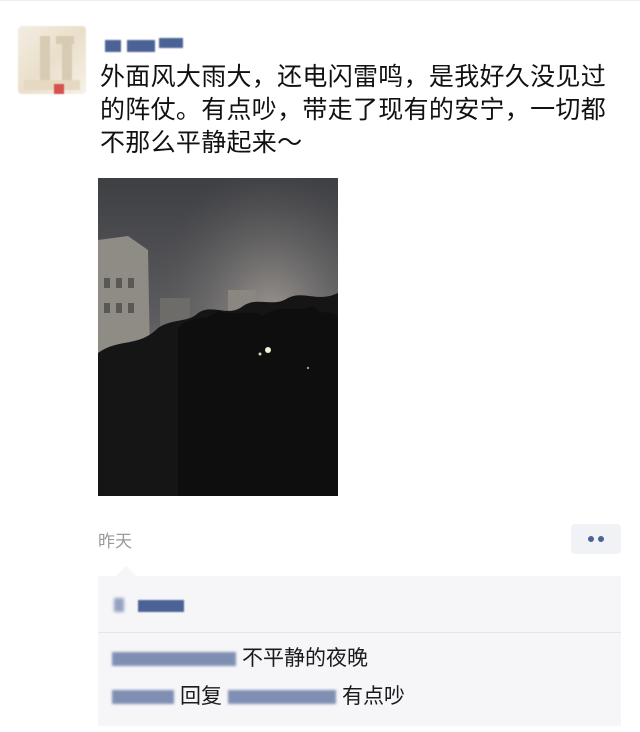 The width and height of the screenshot is (640, 732). Describe the element at coordinates (115, 542) in the screenshot. I see `post-timestamp: 昨天` at that location.